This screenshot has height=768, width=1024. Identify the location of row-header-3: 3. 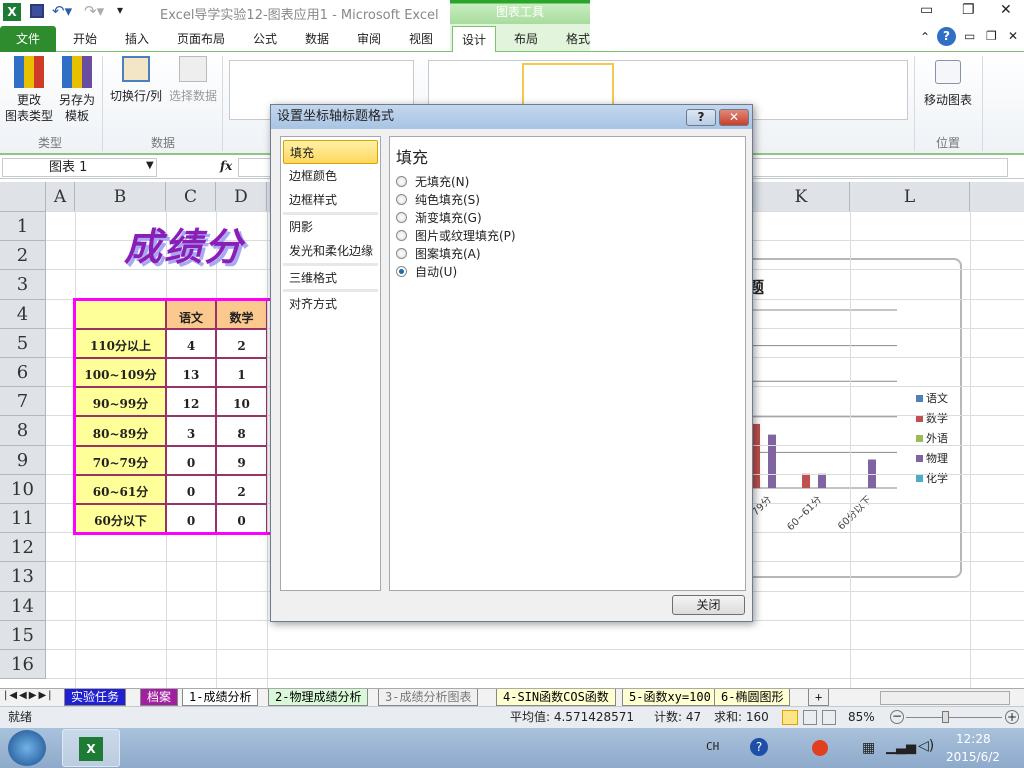
(23, 285).